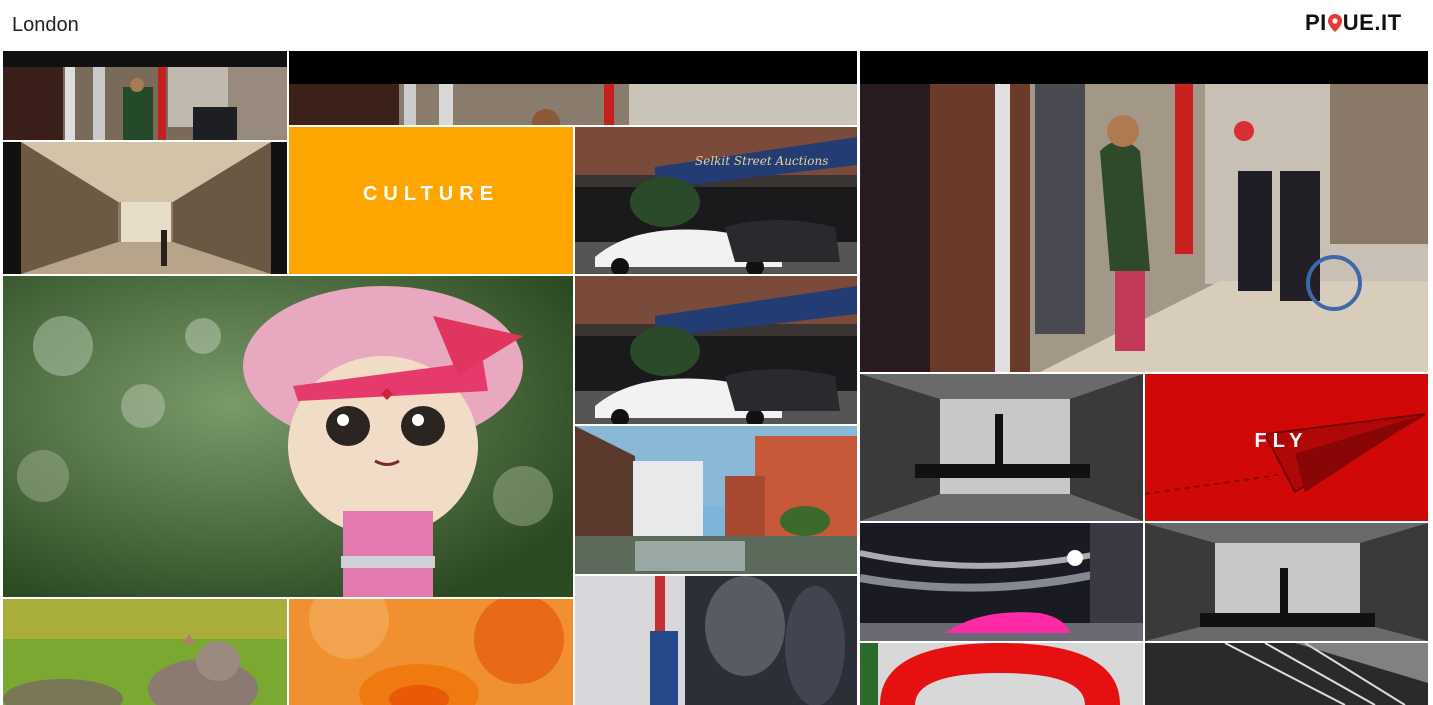 This screenshot has height=705, width=1433. What do you see at coordinates (145, 95) in the screenshot?
I see `photo-street-thumb` at bounding box center [145, 95].